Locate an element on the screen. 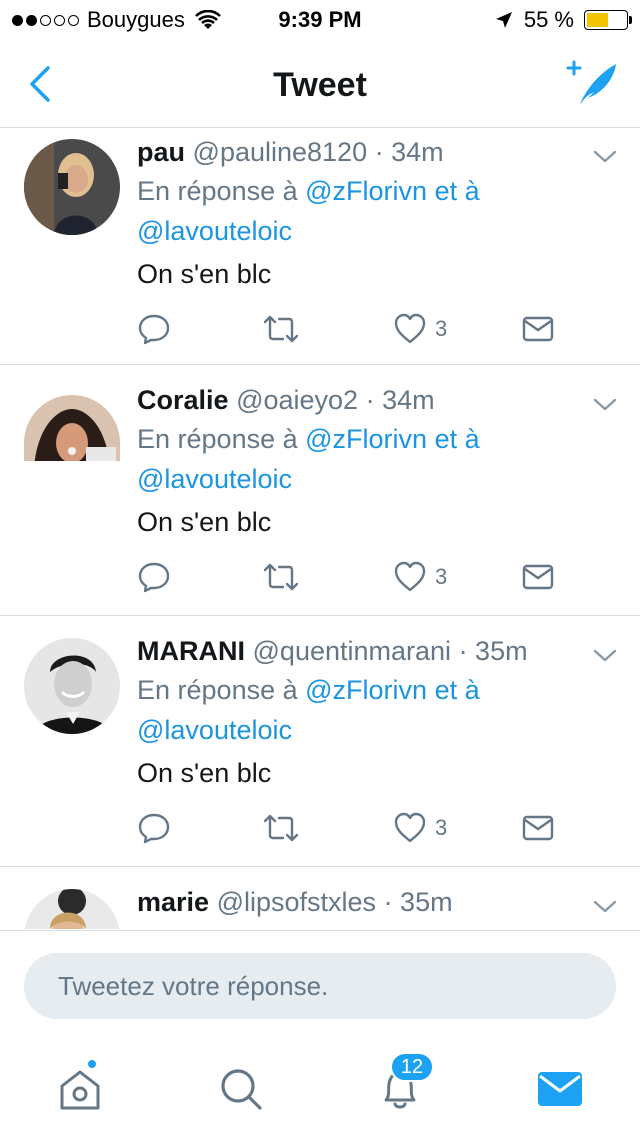 This screenshot has height=1136, width=640. tweet-header: MARANI @quentinmarani · 35m is located at coordinates (332, 651).